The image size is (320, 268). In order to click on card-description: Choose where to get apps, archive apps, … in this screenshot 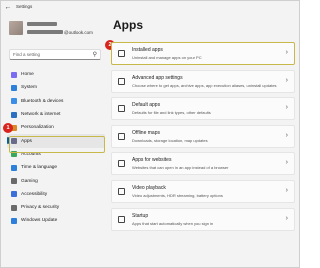, I will do `click(204, 85)`.